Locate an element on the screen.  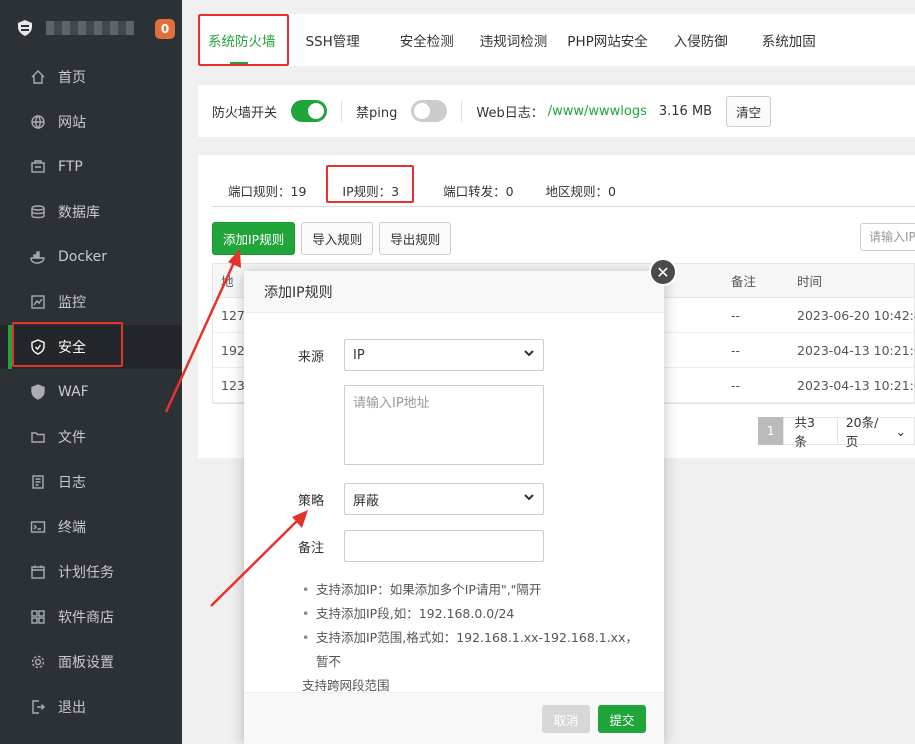
sidebar-item-label: Docker is located at coordinates (83, 257).